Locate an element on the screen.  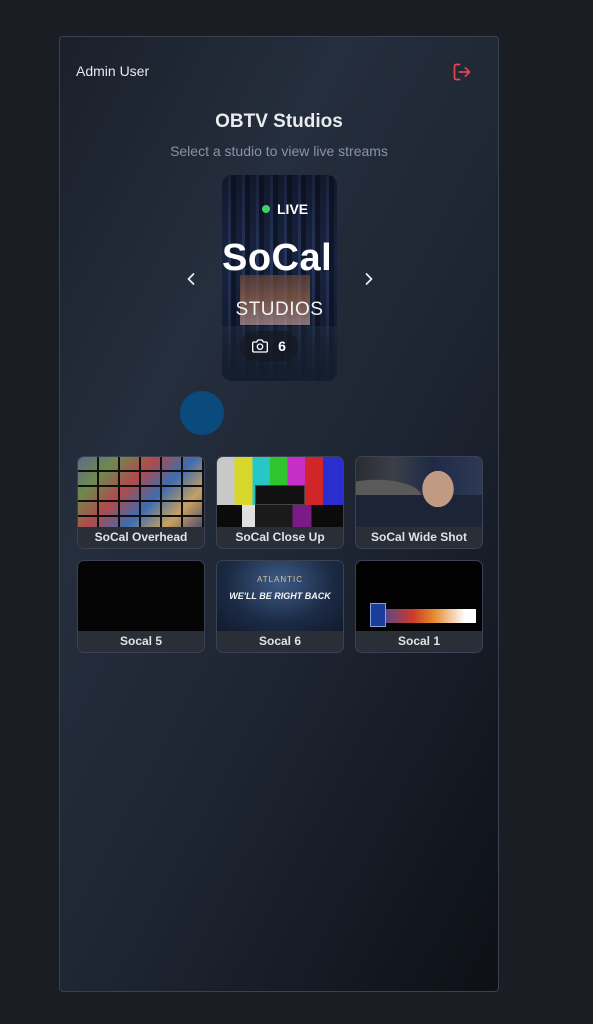
chevron-right-icon is located at coordinates (369, 279).